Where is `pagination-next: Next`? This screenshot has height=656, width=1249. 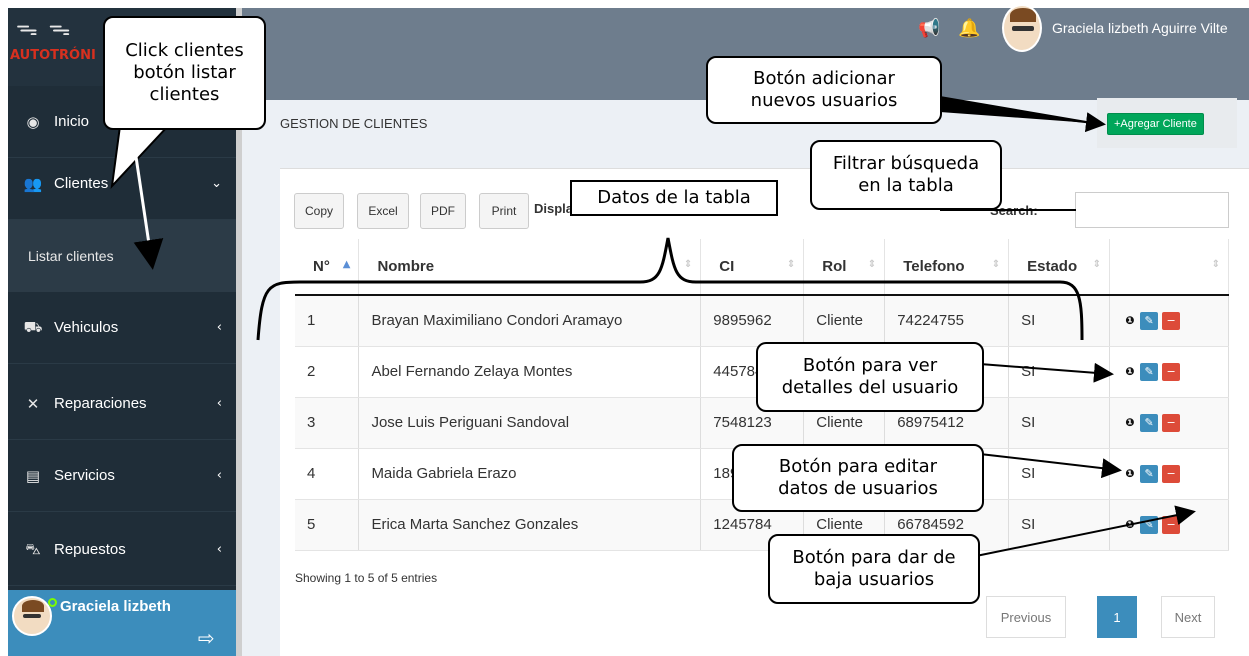 pagination-next: Next is located at coordinates (1188, 617).